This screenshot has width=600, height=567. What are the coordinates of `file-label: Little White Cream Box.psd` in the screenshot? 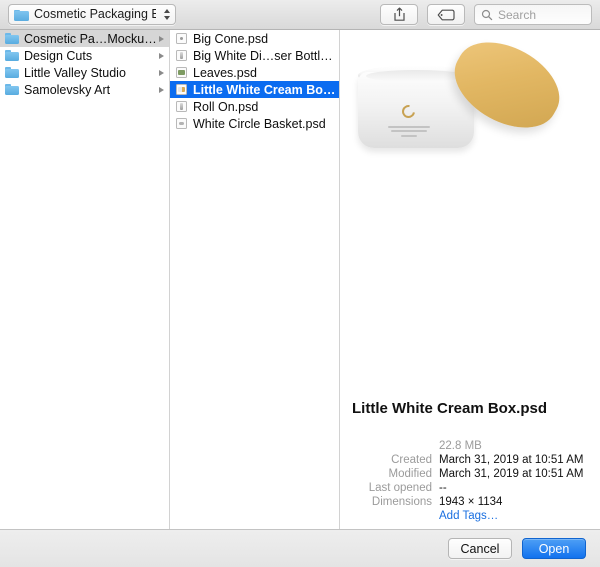 It's located at (265, 89).